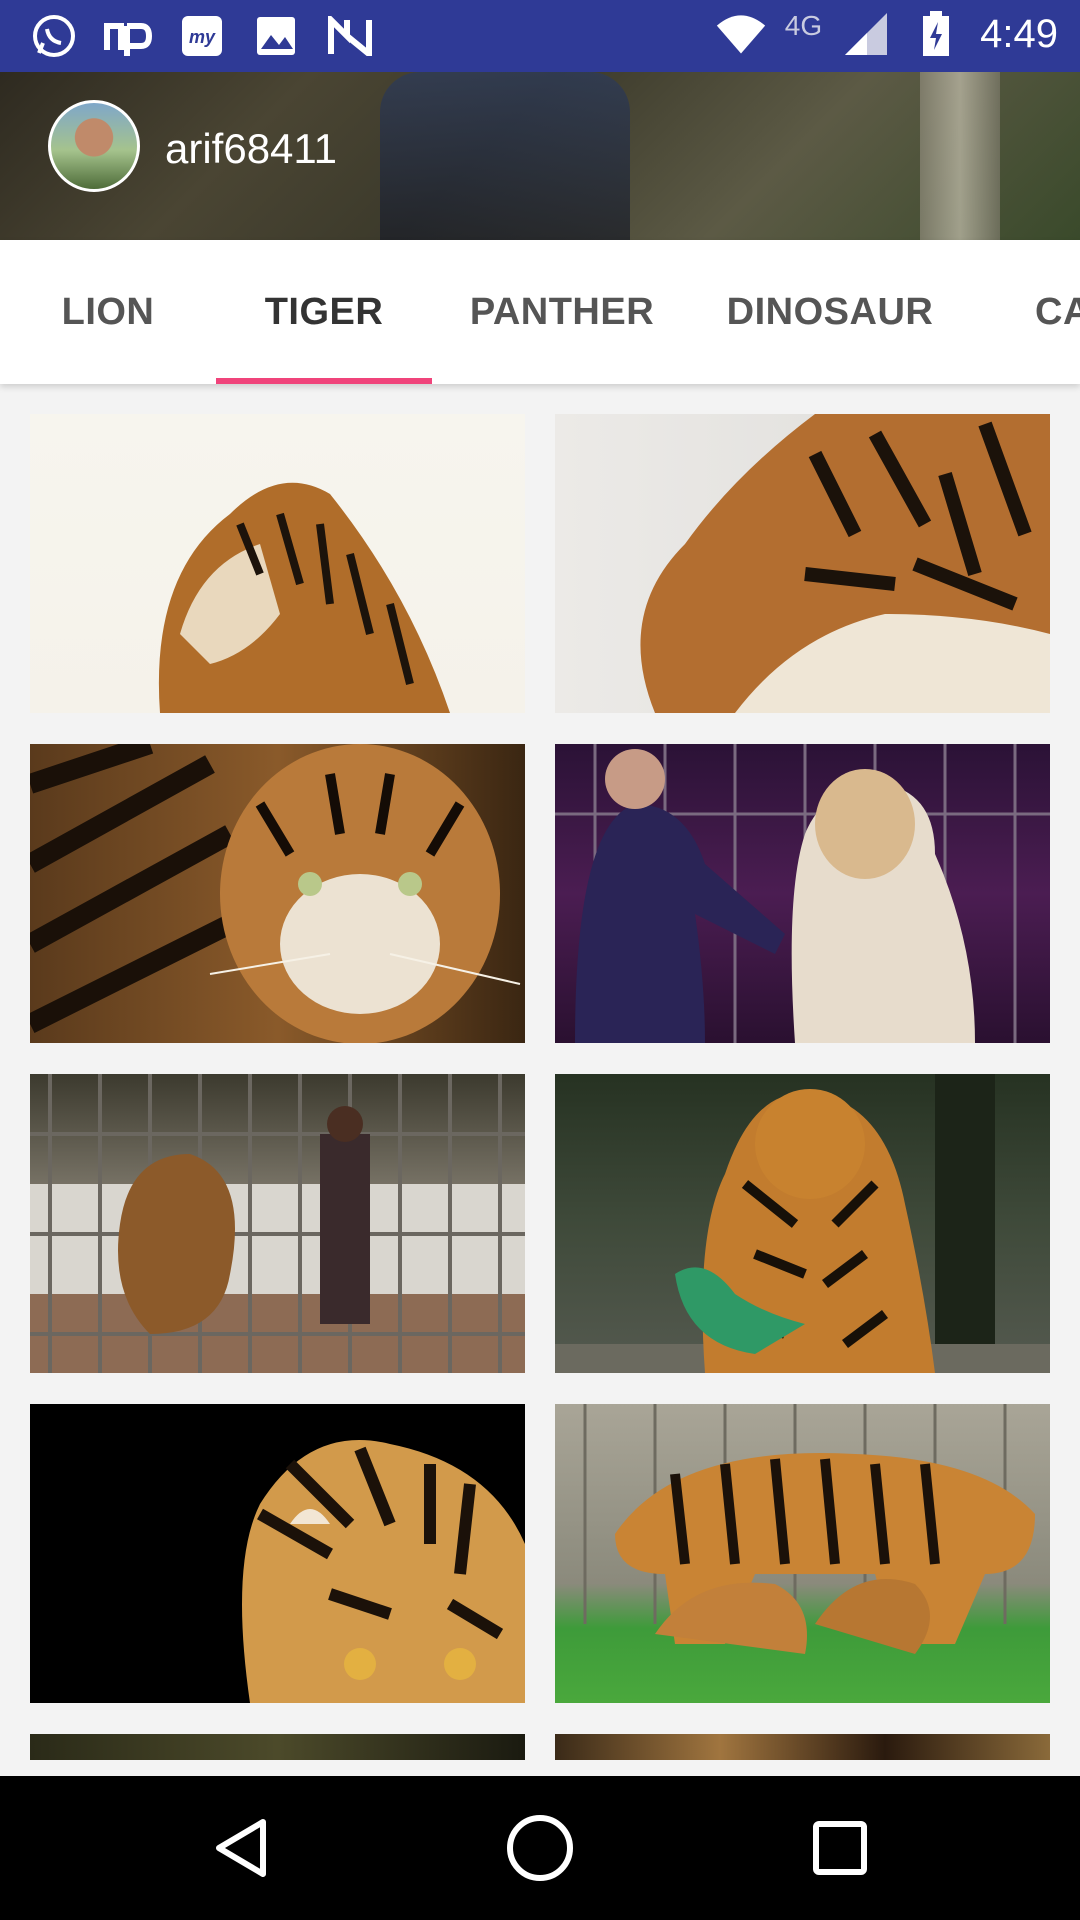  What do you see at coordinates (251, 148) in the screenshot?
I see `username-label: arif68411` at bounding box center [251, 148].